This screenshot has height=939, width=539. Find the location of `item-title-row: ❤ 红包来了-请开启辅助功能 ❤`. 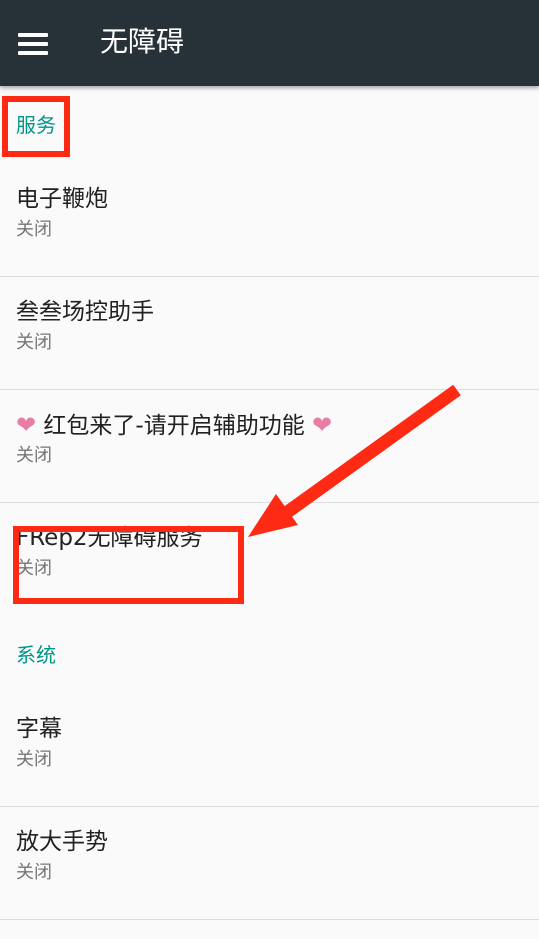

item-title-row: ❤ 红包来了-请开启辅助功能 ❤ is located at coordinates (174, 425).